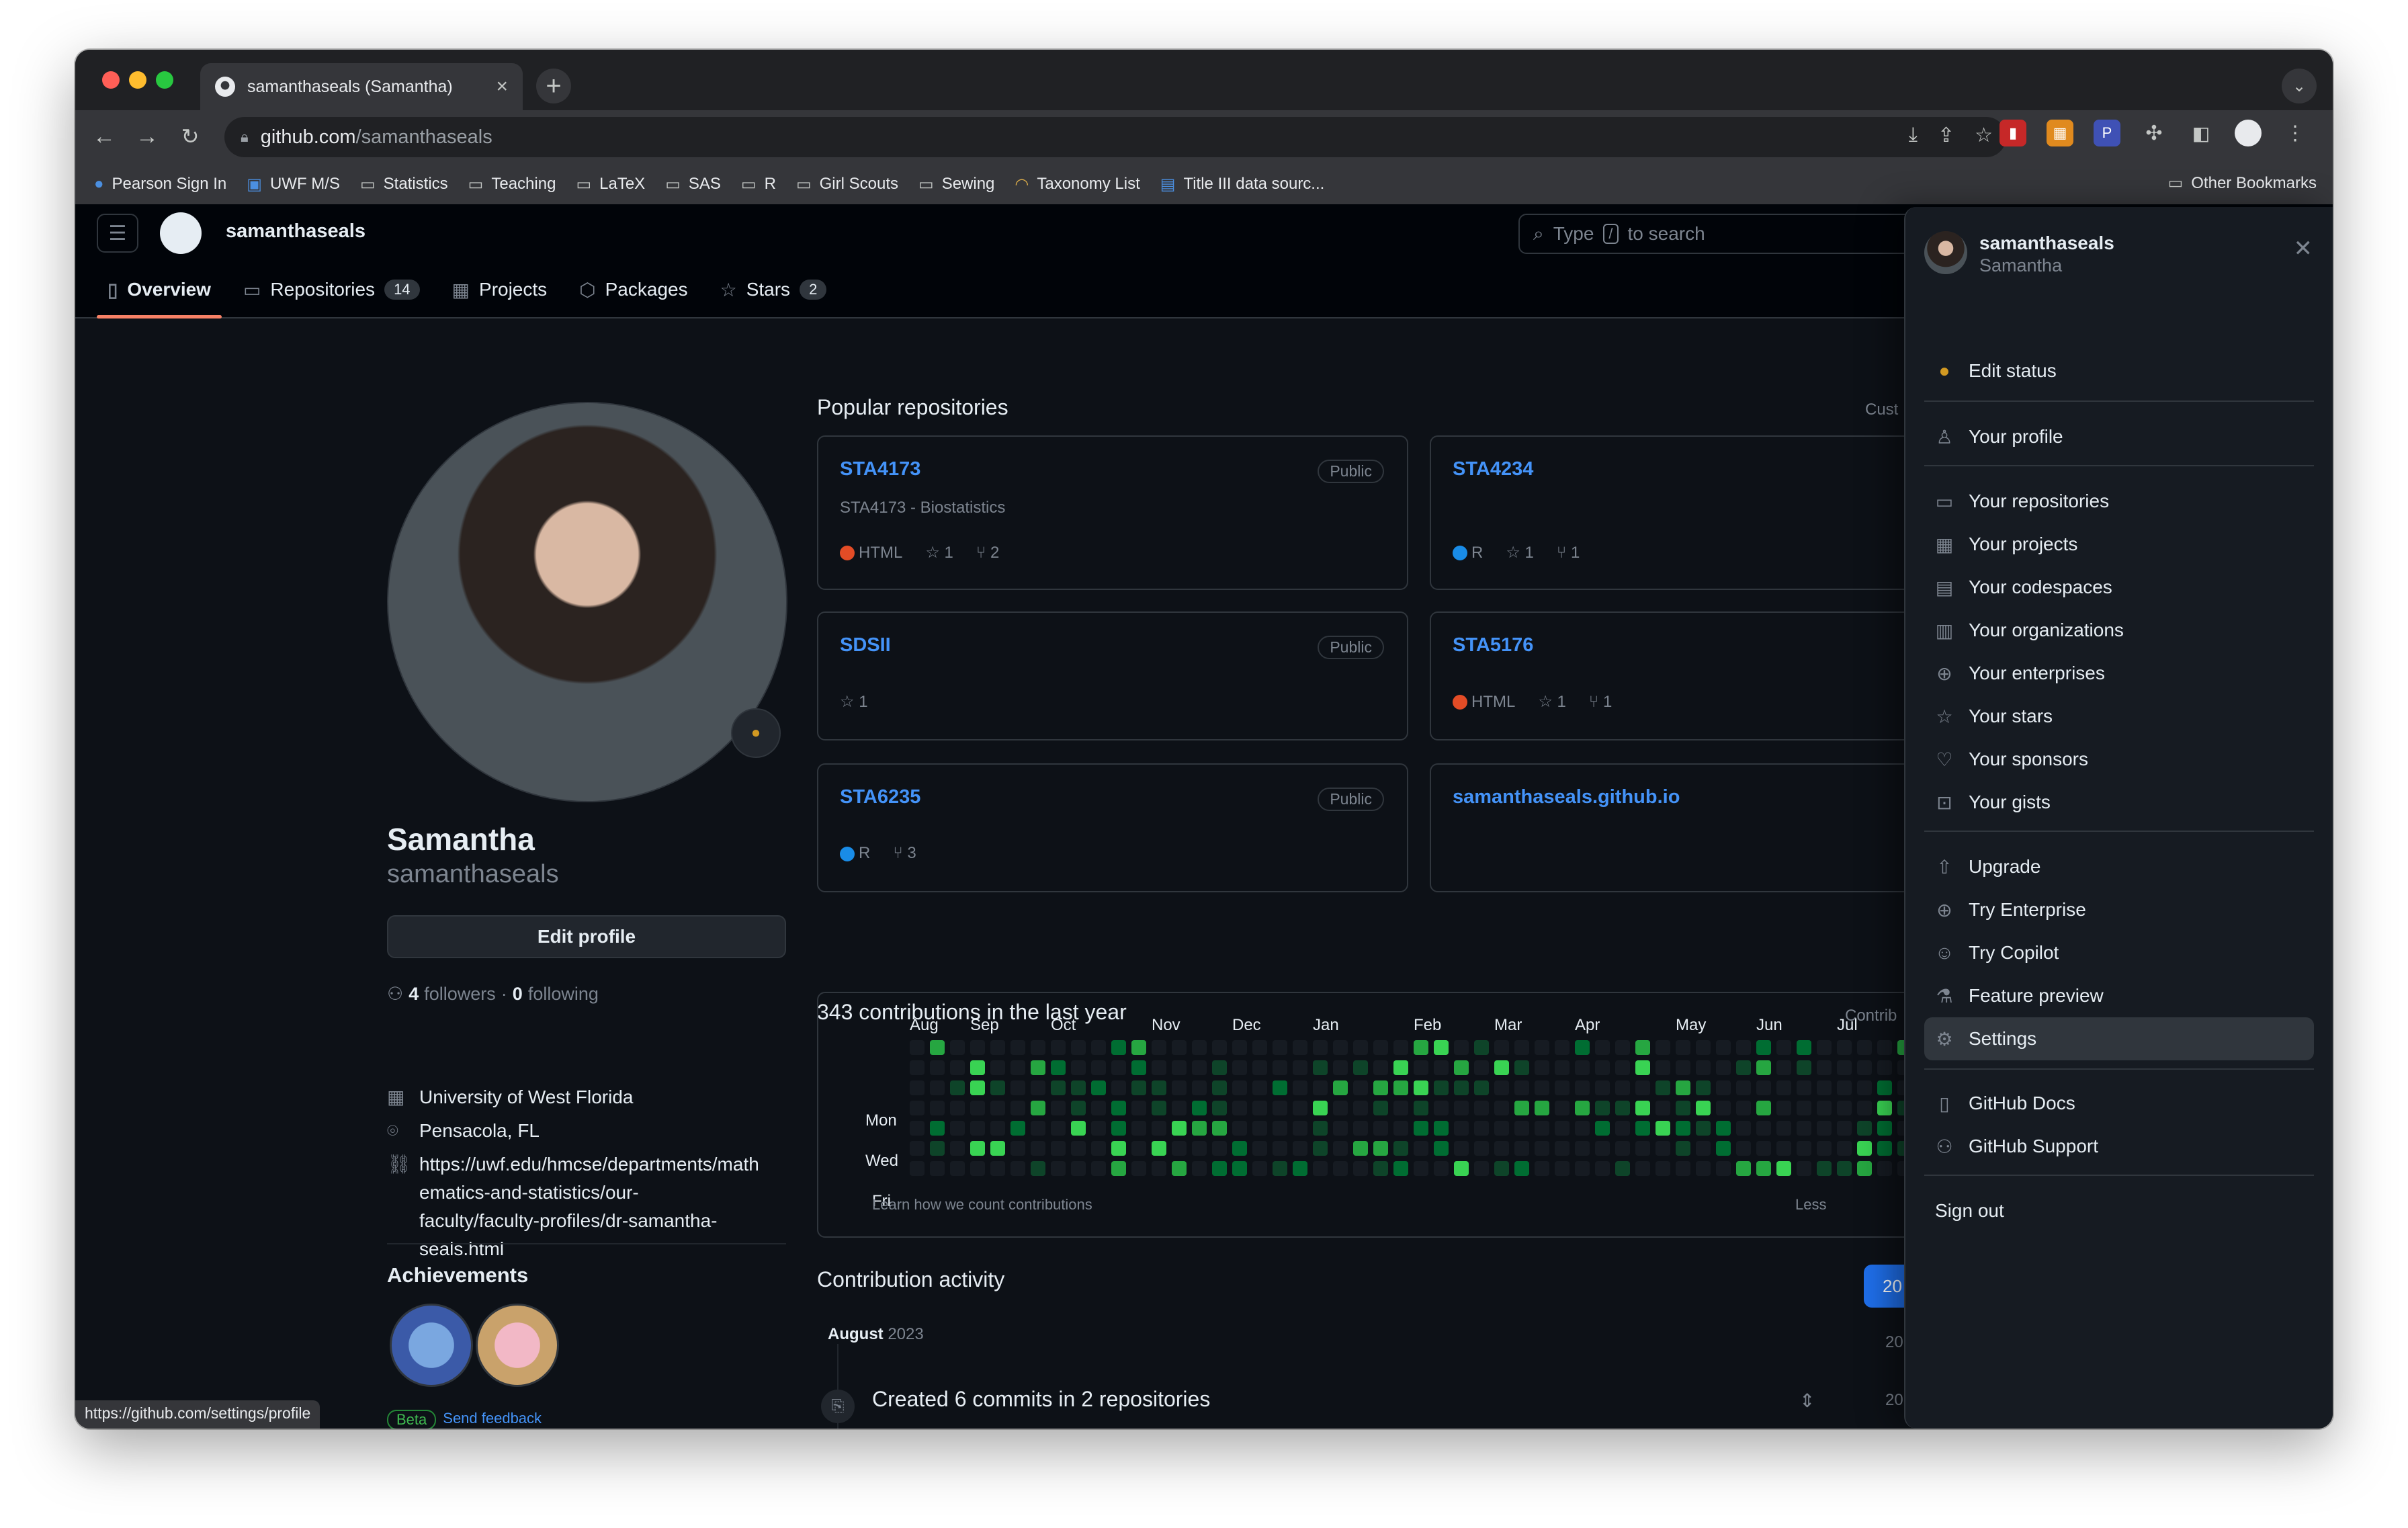  Describe the element at coordinates (2119, 909) in the screenshot. I see `try-enterprise-item: ⊕ Try Enterprise` at that location.